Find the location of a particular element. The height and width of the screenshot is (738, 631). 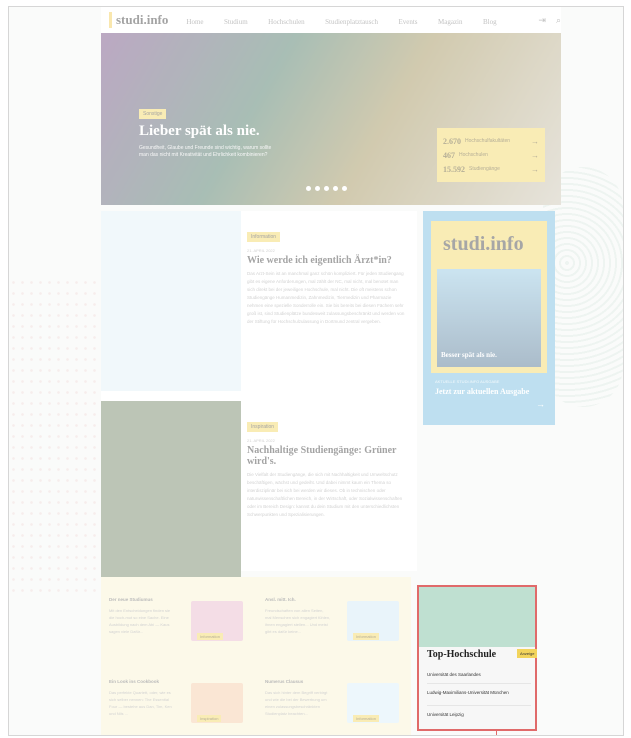

university-link: Universität des Saarlandes is located at coordinates (477, 674).